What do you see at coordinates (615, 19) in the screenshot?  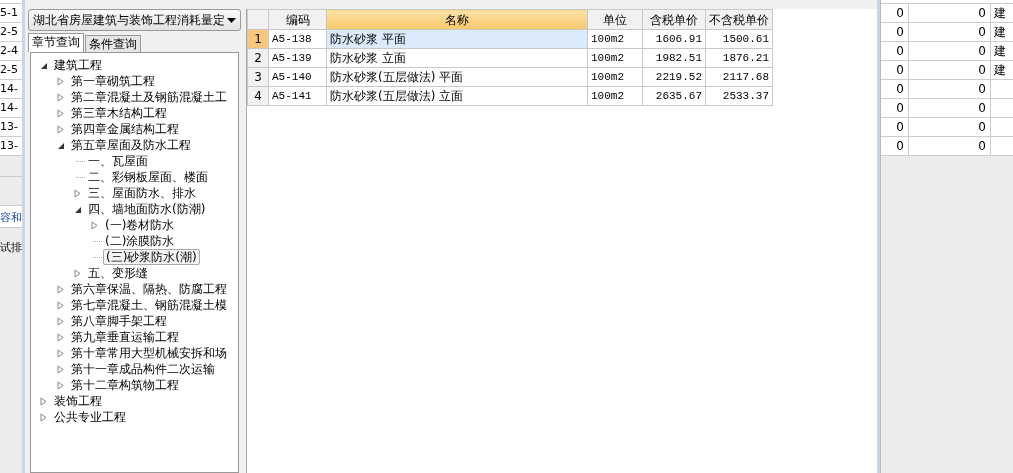 I see `column-header: 单位` at bounding box center [615, 19].